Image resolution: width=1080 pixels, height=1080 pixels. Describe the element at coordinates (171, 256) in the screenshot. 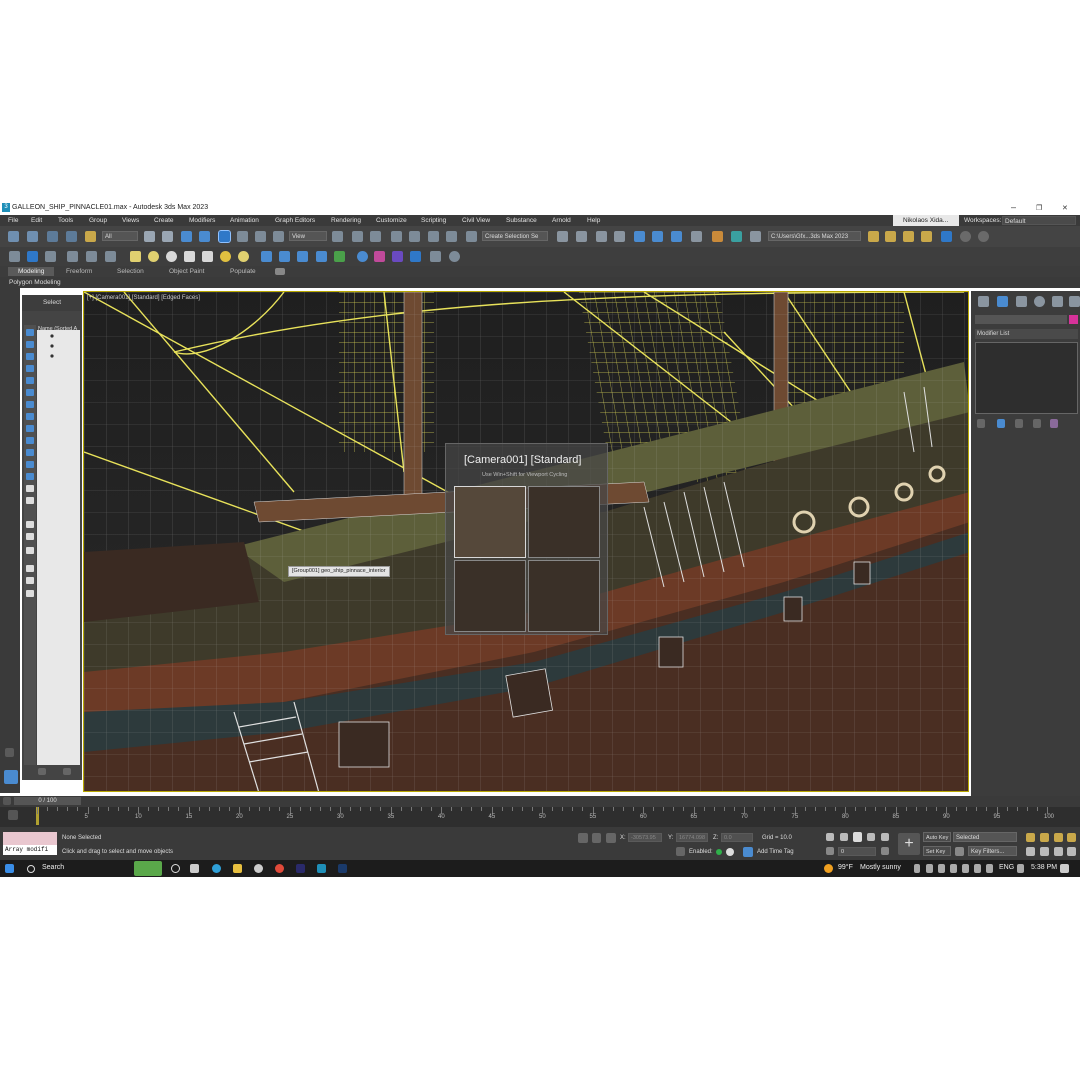

I see `geosphere-icon` at that location.